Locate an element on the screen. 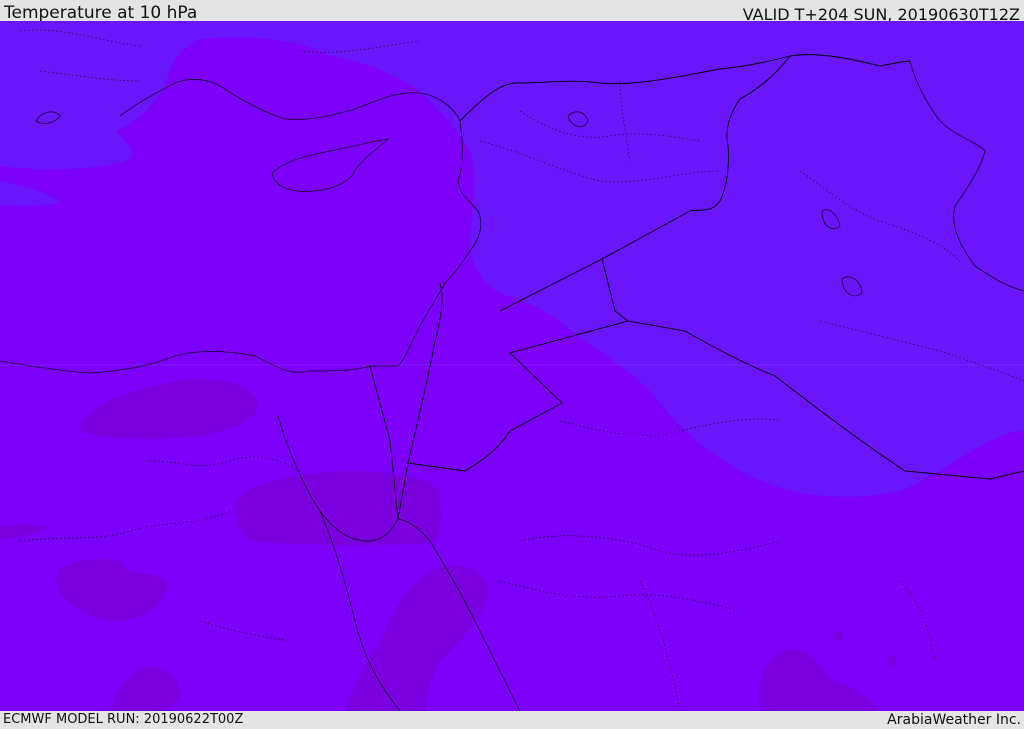  credit-text: ArabiaWeather Inc. is located at coordinates (954, 720).